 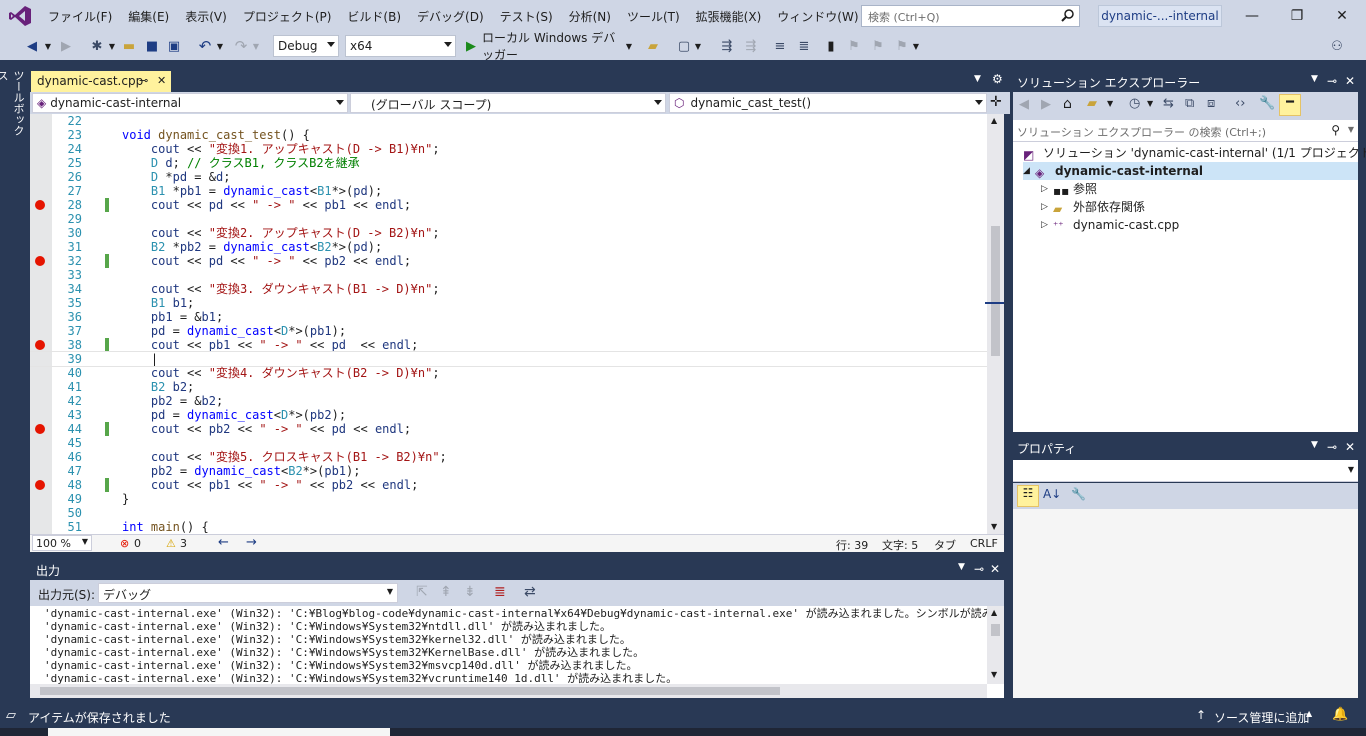 I want to click on property-pages-wrench-icon: 🔧, so click(x=1078, y=494).